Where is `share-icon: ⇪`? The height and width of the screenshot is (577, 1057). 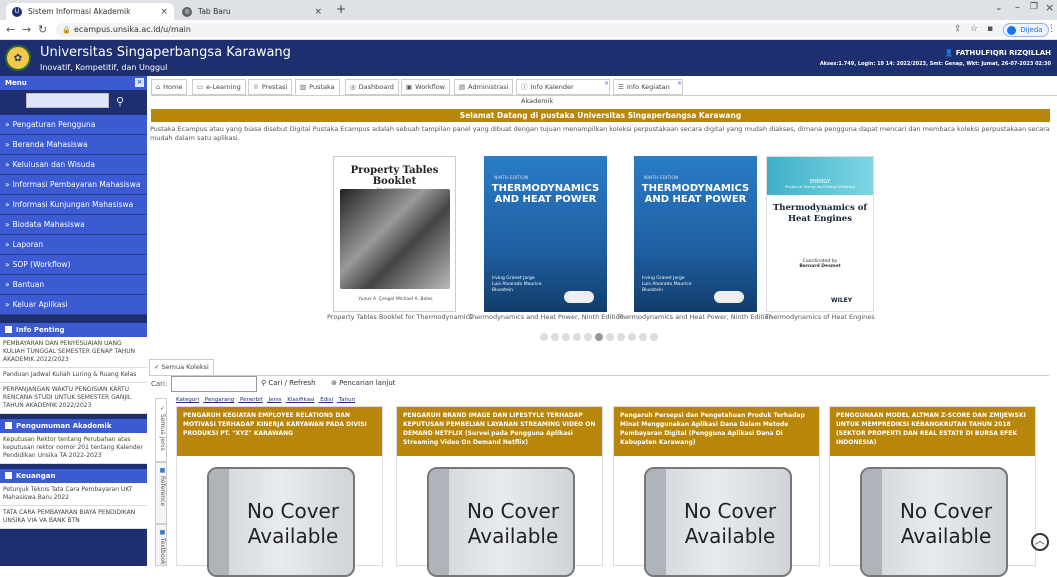 share-icon: ⇪ is located at coordinates (958, 29).